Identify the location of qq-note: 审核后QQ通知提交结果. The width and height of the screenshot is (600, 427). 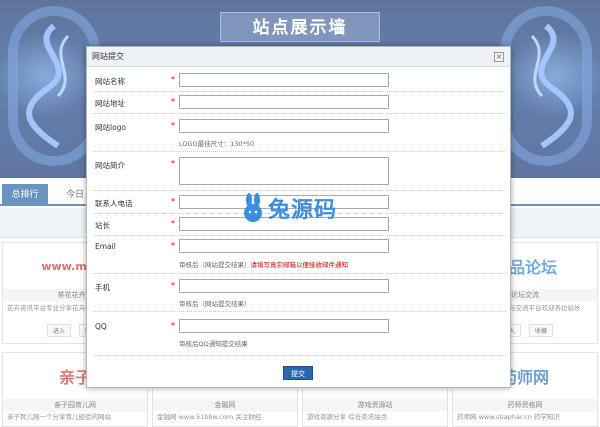
(213, 344).